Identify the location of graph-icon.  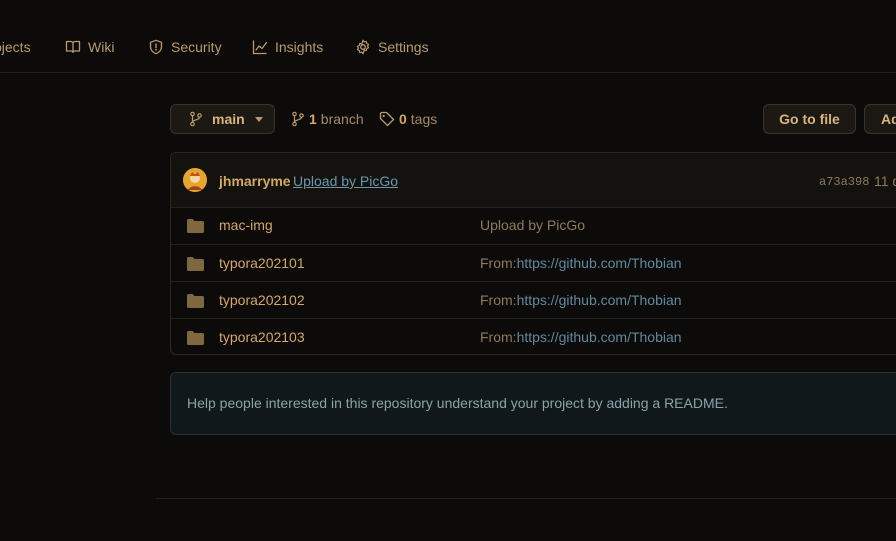
(260, 47).